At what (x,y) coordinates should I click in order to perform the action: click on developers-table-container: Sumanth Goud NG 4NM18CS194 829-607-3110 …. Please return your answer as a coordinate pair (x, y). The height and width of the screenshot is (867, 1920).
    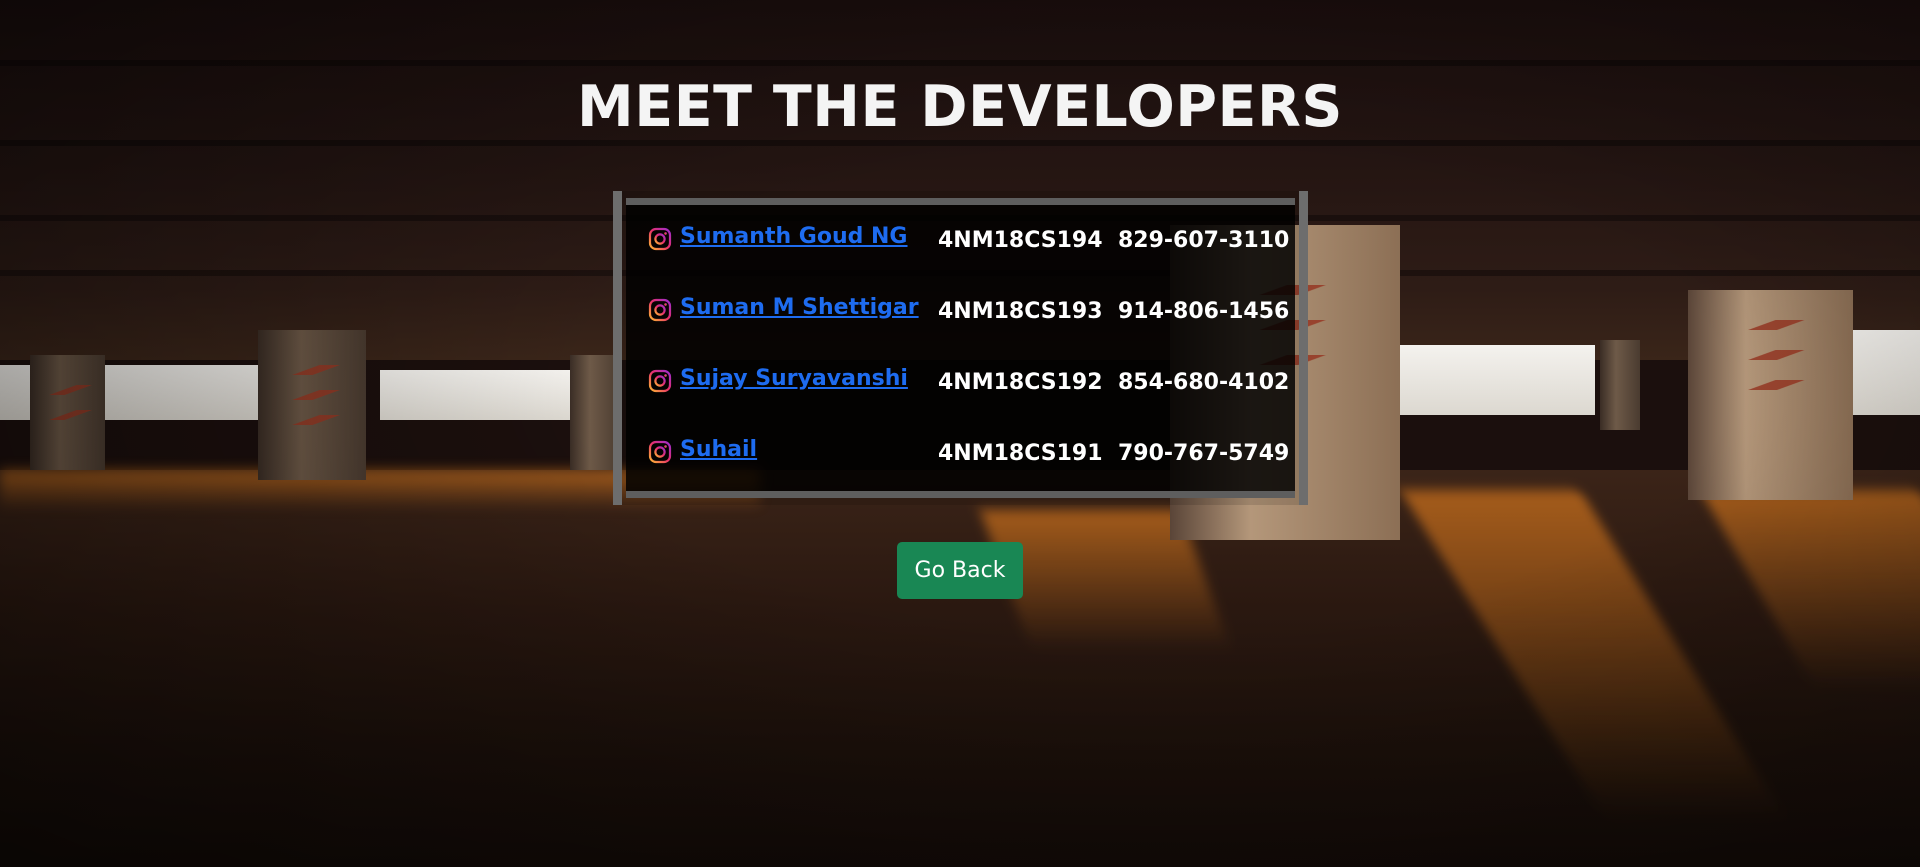
    Looking at the image, I should click on (960, 348).